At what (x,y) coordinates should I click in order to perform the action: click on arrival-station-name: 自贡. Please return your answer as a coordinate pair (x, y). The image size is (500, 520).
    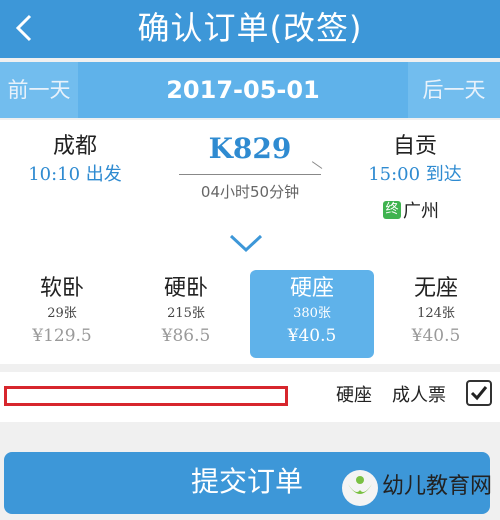
    Looking at the image, I should click on (414, 146).